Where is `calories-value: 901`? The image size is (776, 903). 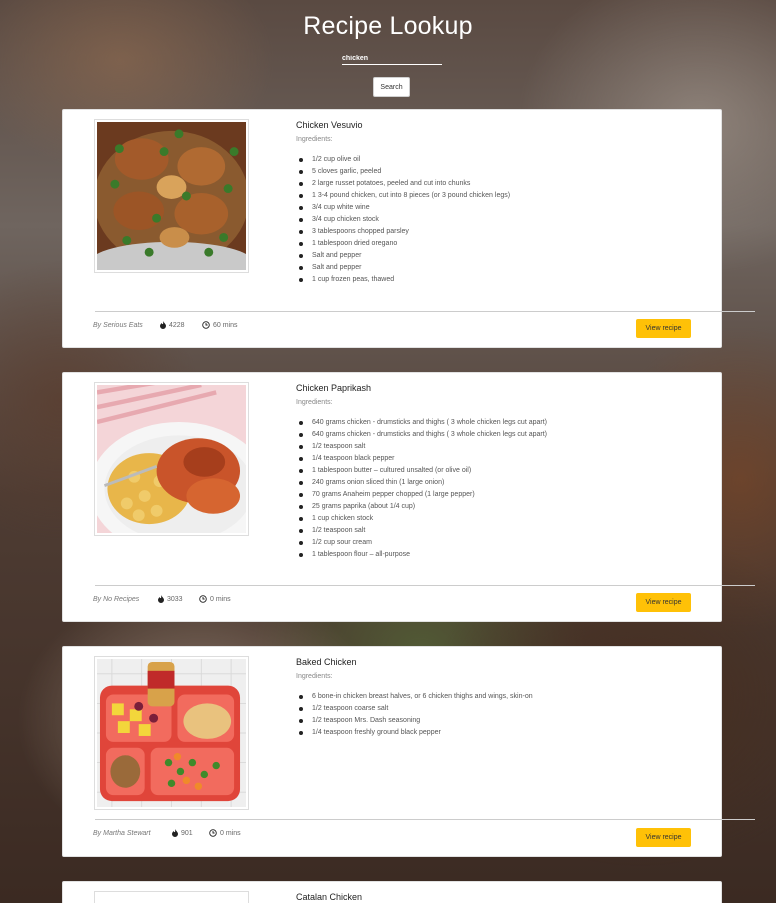
calories-value: 901 is located at coordinates (187, 833).